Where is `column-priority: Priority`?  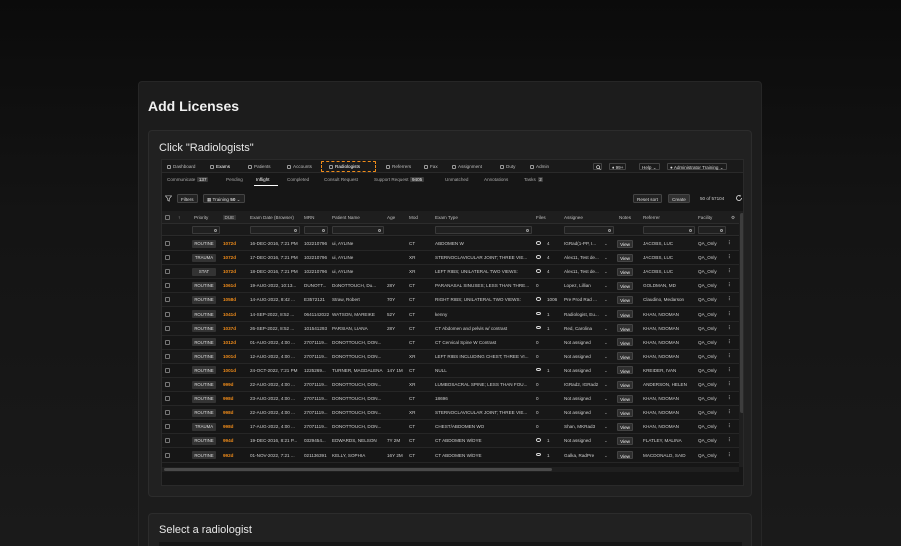 column-priority: Priority is located at coordinates (201, 217).